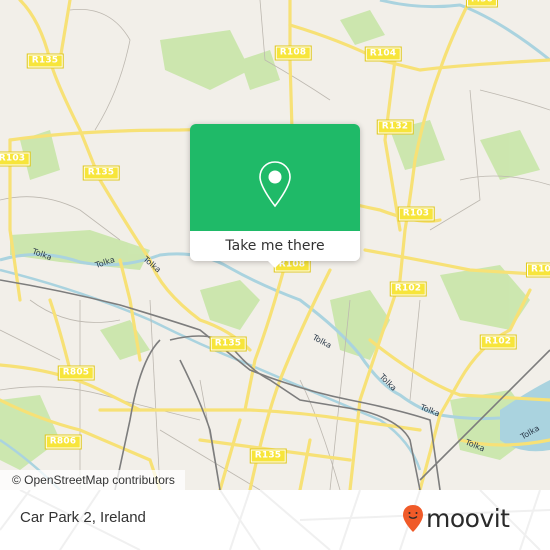 This screenshot has height=550, width=550. I want to click on take-me-there-button: Take me there, so click(275, 246).